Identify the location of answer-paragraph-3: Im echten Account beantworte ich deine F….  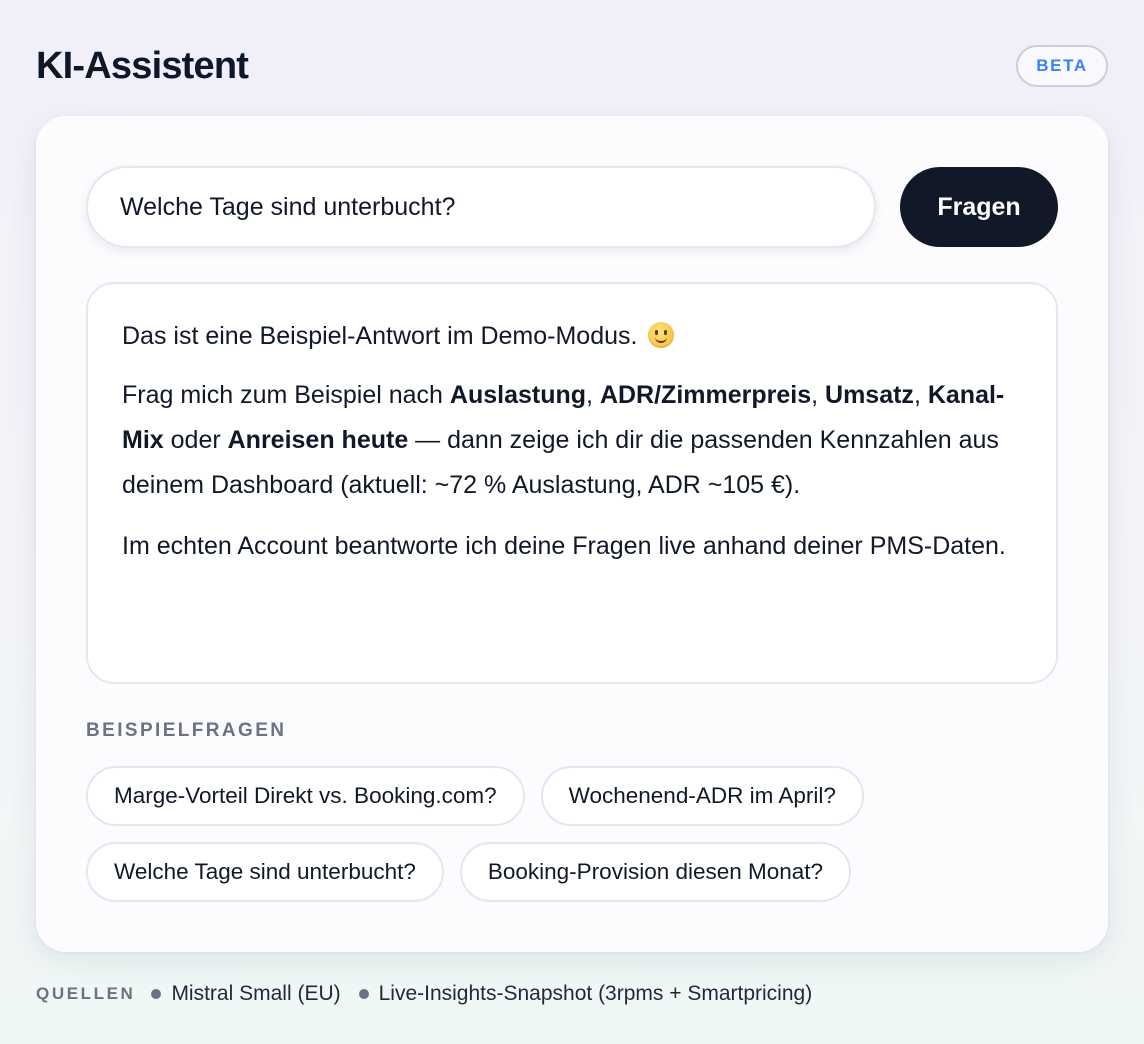
(564, 546).